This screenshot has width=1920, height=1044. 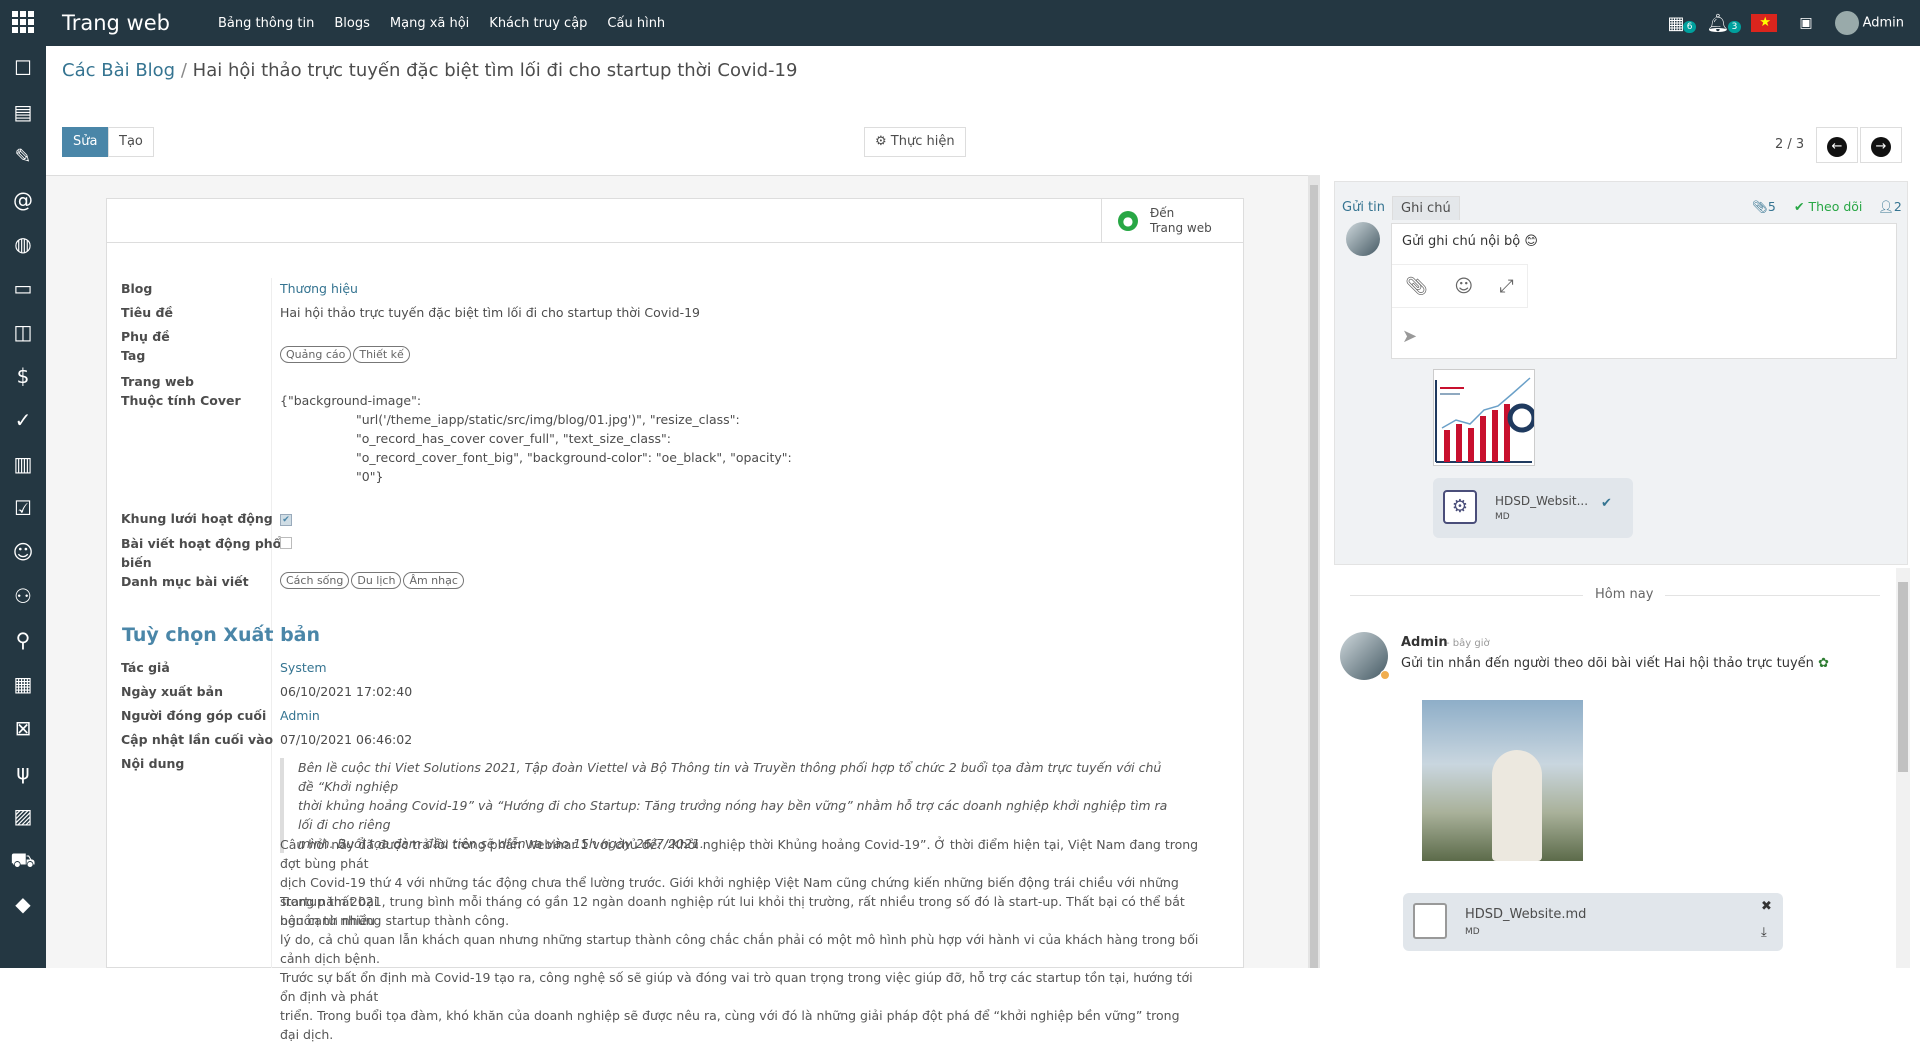 I want to click on draft-attachment-card: ⚙ HDSD_Websit... MD ✔, so click(x=1533, y=508).